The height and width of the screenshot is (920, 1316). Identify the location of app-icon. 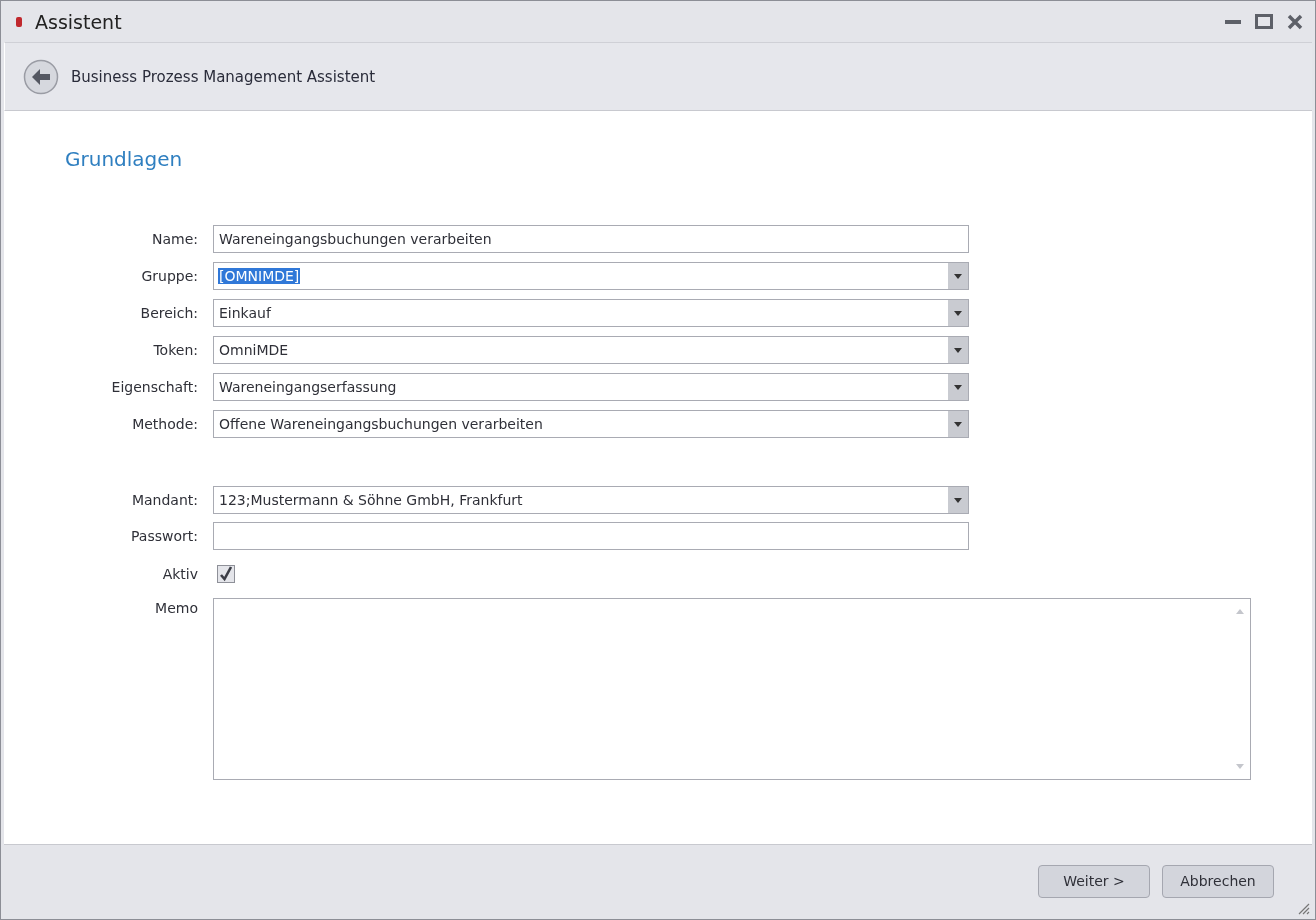
(19, 21).